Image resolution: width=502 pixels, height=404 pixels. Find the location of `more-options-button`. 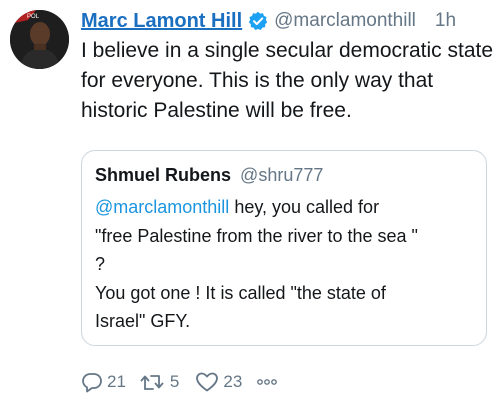

more-options-button is located at coordinates (267, 382).